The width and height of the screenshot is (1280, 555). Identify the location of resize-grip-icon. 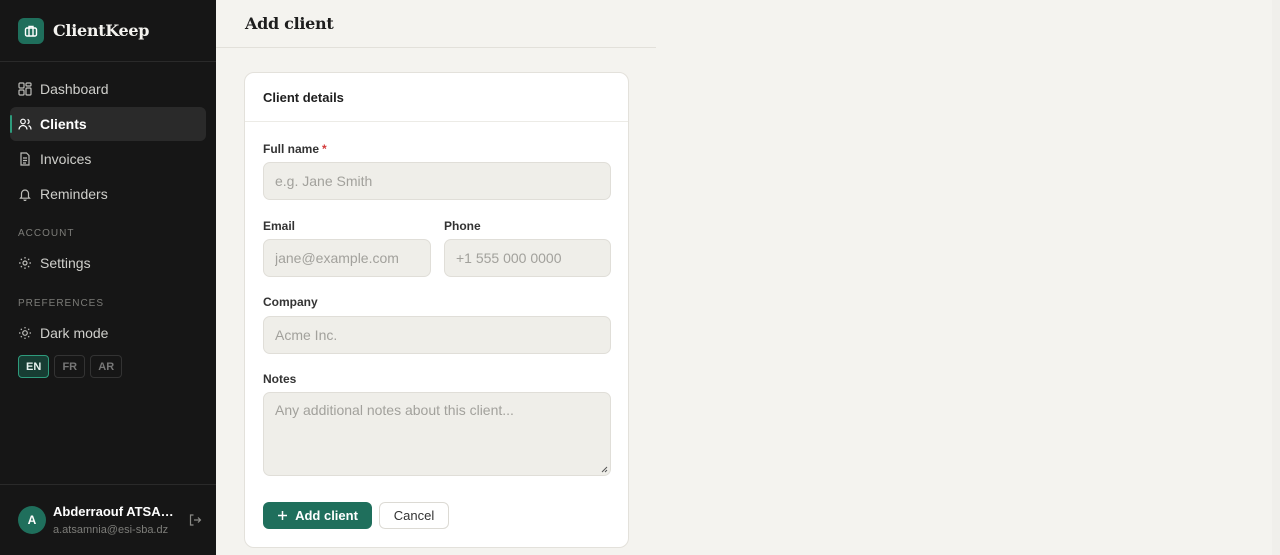
(604, 469).